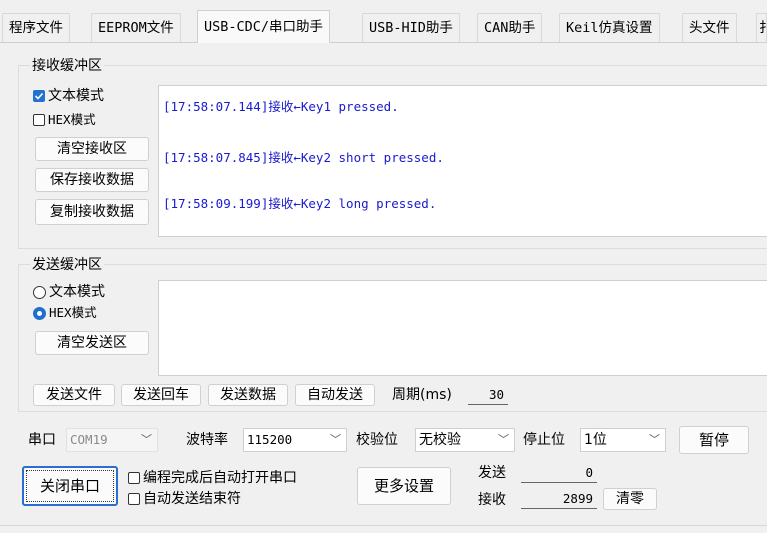  Describe the element at coordinates (270, 439) in the screenshot. I see `baud-value: 115200` at that location.